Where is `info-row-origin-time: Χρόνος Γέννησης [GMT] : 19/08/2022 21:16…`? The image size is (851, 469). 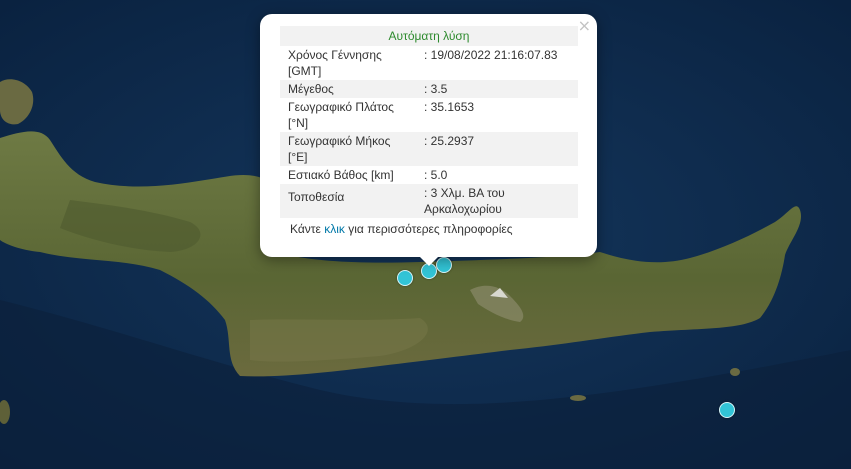 info-row-origin-time: Χρόνος Γέννησης [GMT] : 19/08/2022 21:16… is located at coordinates (429, 63).